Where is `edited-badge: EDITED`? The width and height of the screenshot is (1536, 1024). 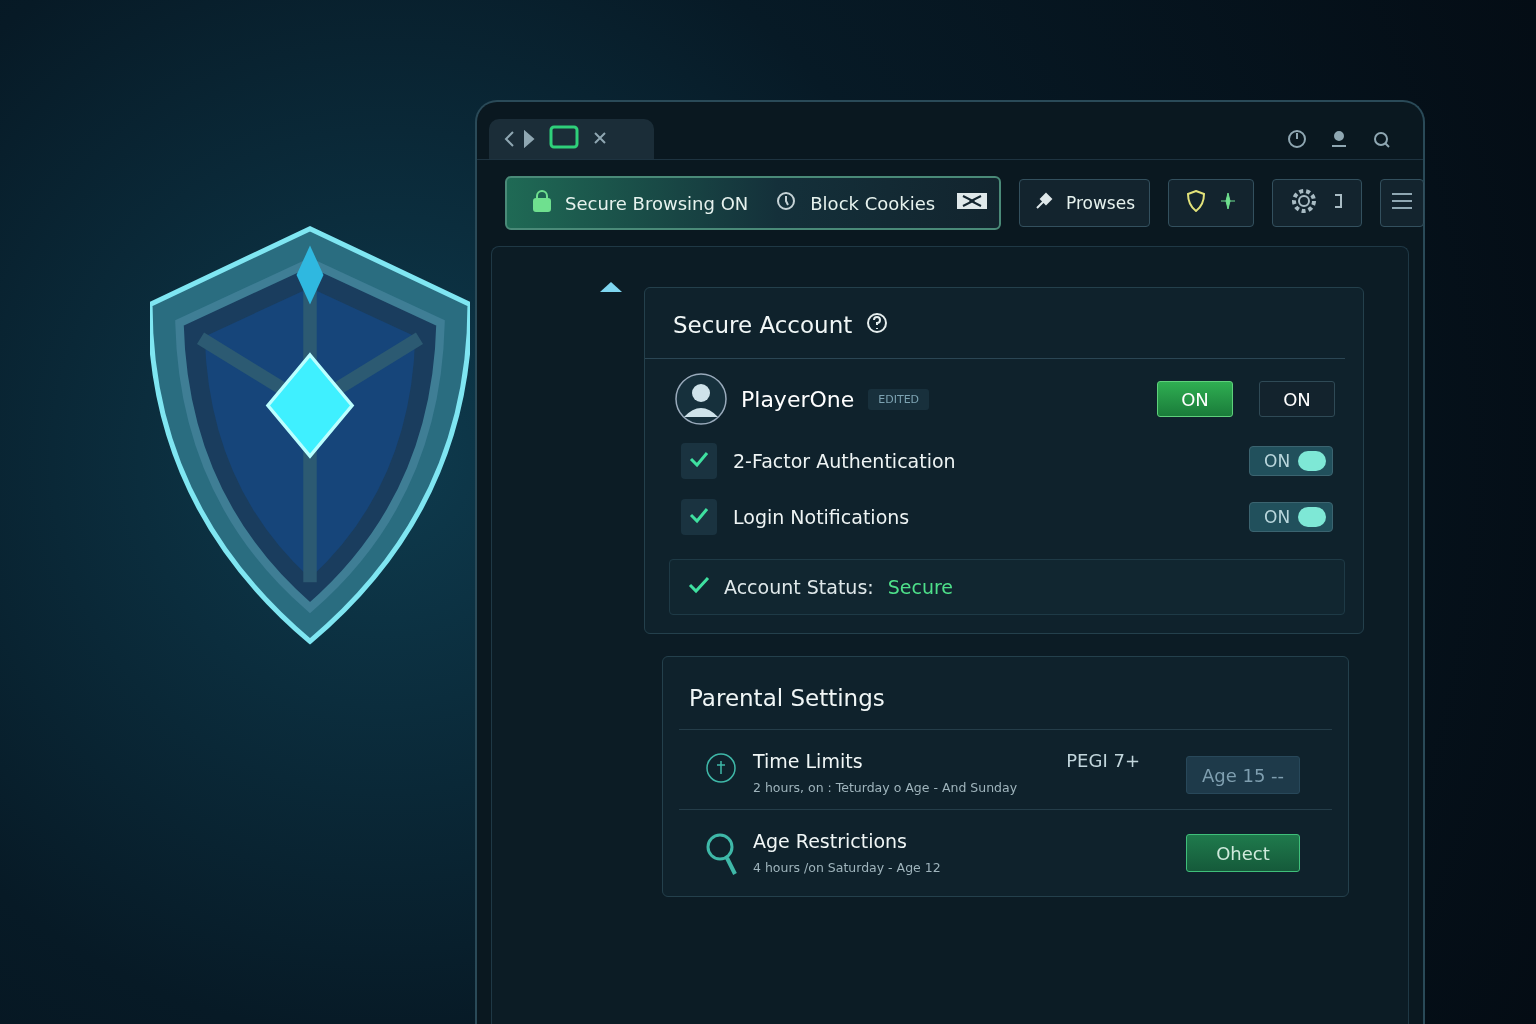 edited-badge: EDITED is located at coordinates (899, 399).